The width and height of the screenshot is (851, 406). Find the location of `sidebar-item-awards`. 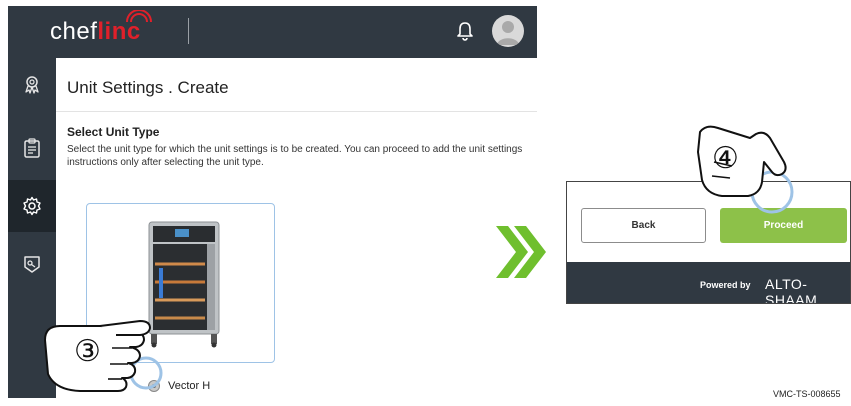

sidebar-item-awards is located at coordinates (32, 84).